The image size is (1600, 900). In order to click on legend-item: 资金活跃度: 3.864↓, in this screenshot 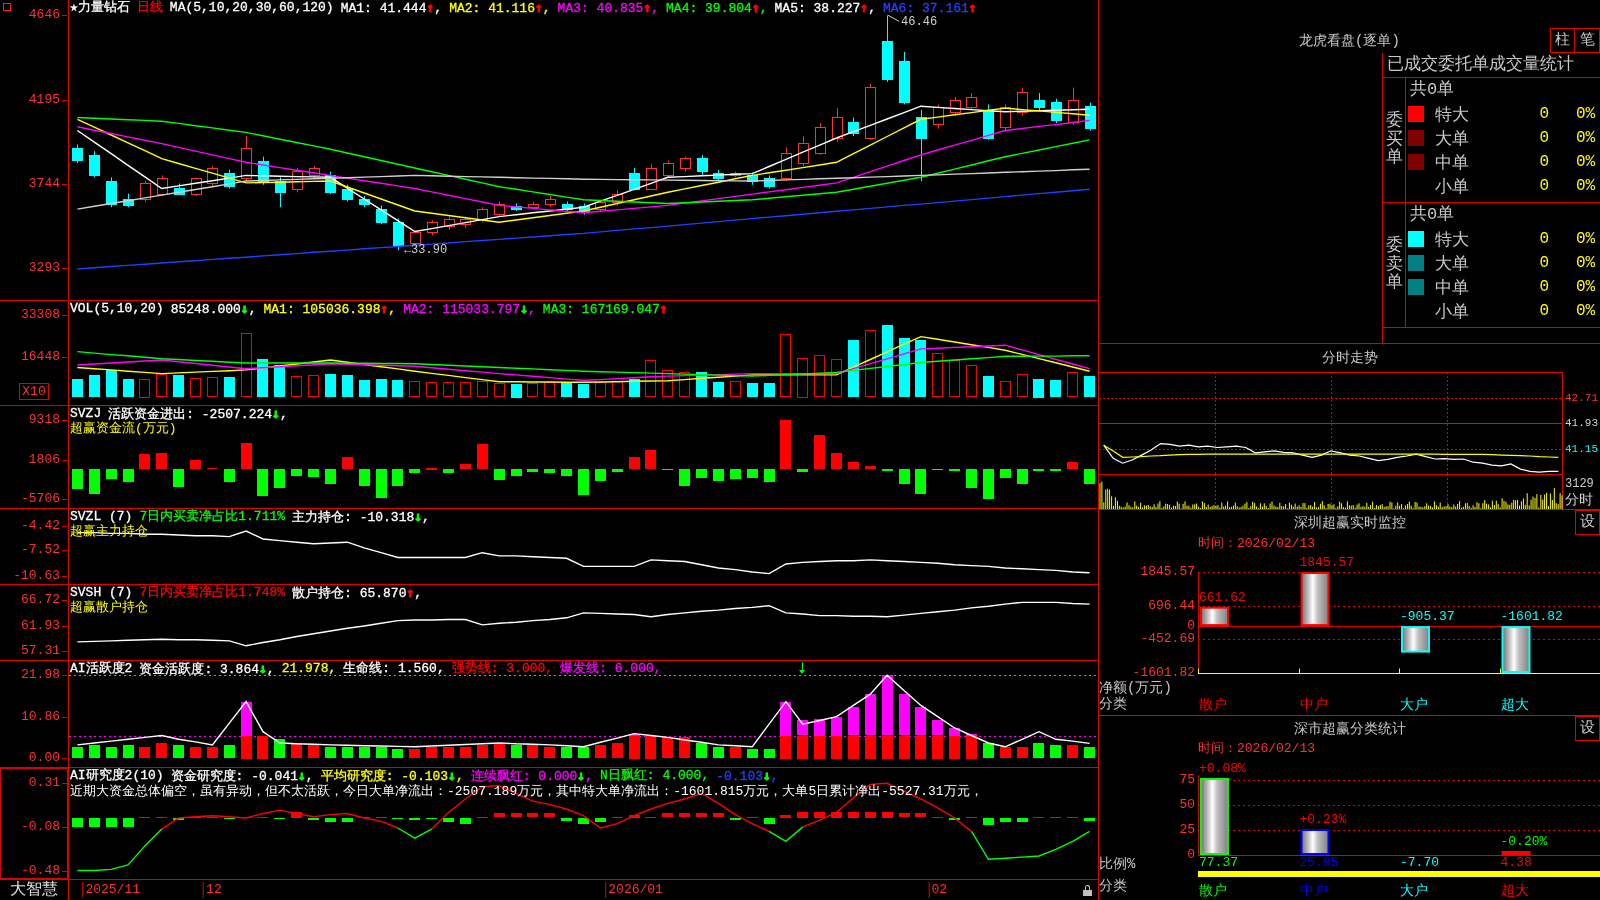, I will do `click(207, 668)`.